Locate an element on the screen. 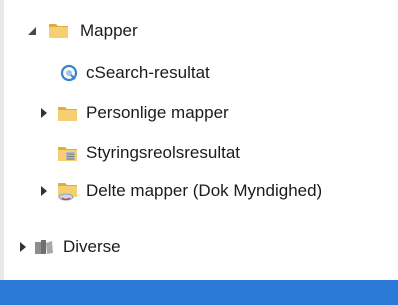 The image size is (398, 305). tree-node-label: cSearch-resultat is located at coordinates (148, 72).